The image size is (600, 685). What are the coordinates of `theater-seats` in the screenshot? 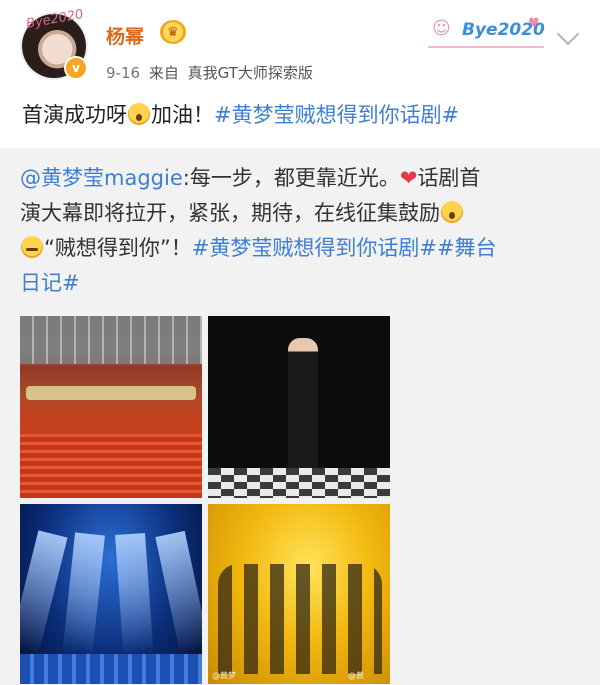 It's located at (111, 466).